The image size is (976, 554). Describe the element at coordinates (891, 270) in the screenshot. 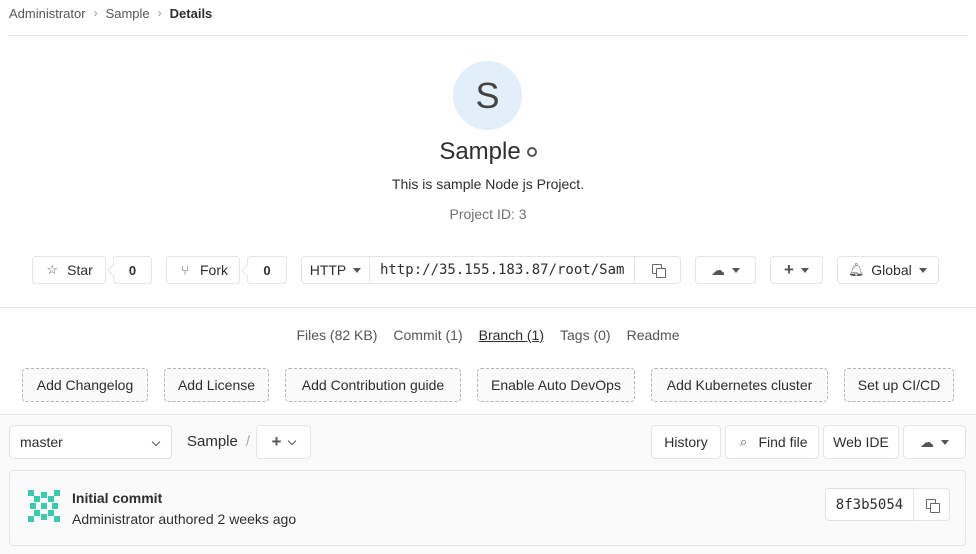

I see `notification-label: Global` at that location.